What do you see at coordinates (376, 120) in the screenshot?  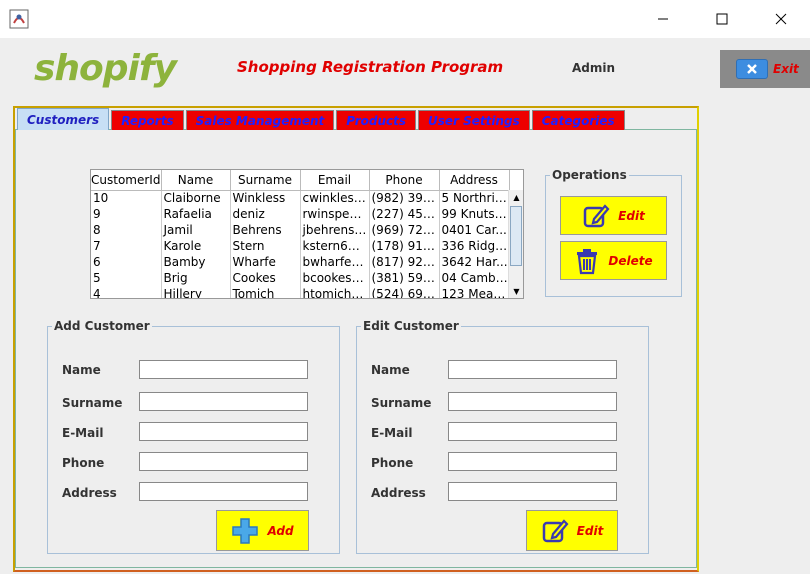 I see `tab-products: Products` at bounding box center [376, 120].